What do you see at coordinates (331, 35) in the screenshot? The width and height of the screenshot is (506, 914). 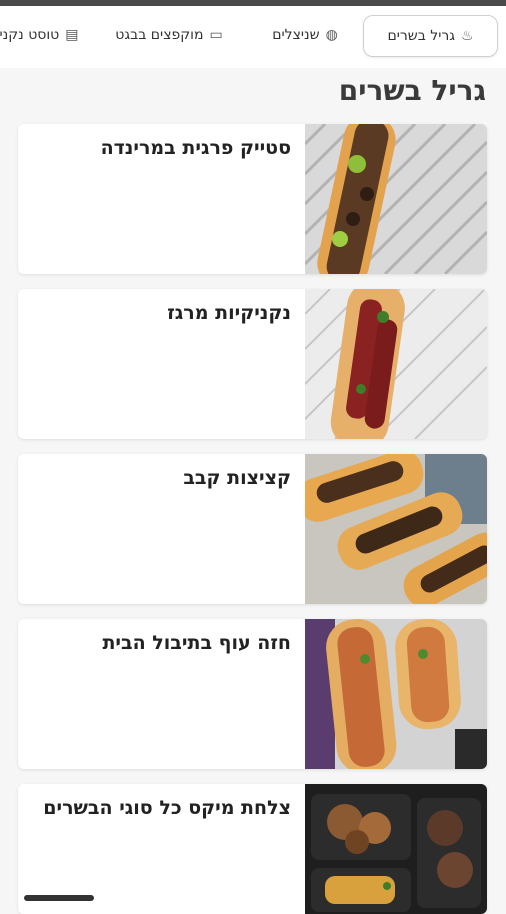 I see `schnitzel-icon: ◍` at bounding box center [331, 35].